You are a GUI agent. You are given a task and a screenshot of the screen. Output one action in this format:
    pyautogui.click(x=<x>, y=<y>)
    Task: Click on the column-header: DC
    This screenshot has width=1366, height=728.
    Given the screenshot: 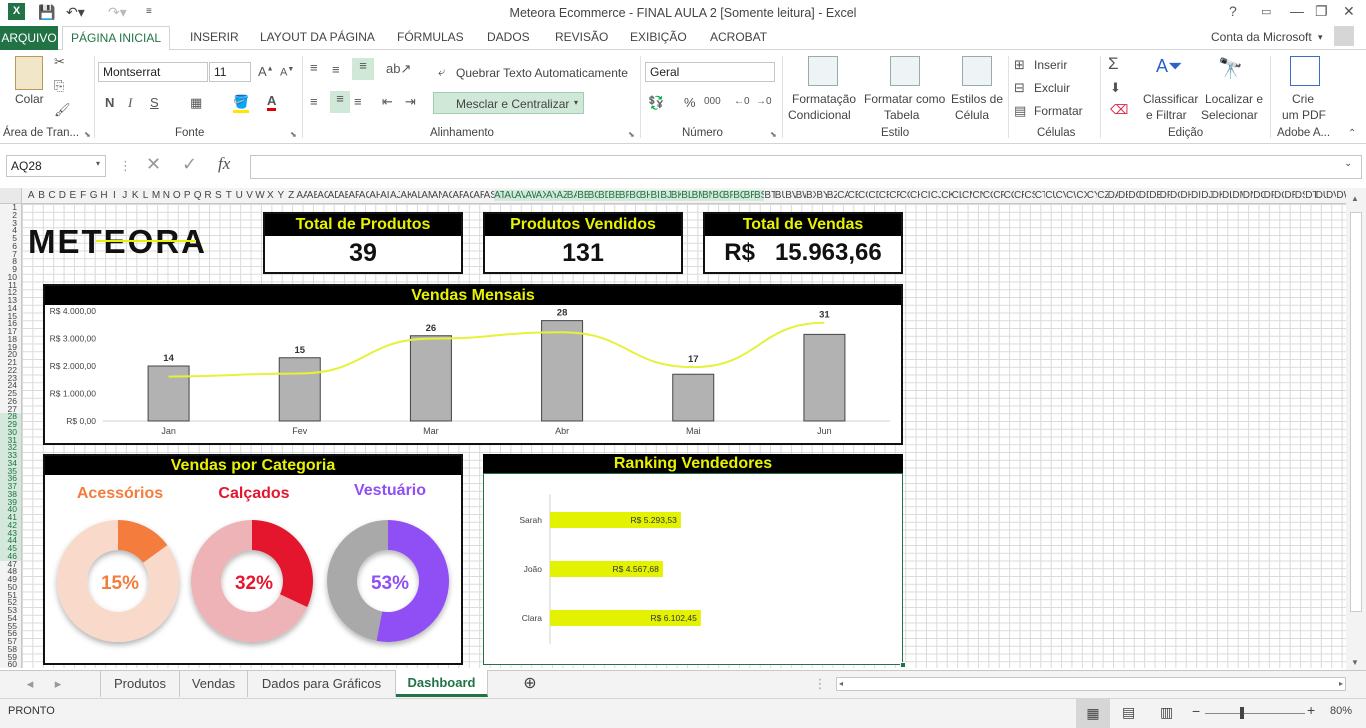 What is the action you would take?
    pyautogui.click(x=1133, y=195)
    